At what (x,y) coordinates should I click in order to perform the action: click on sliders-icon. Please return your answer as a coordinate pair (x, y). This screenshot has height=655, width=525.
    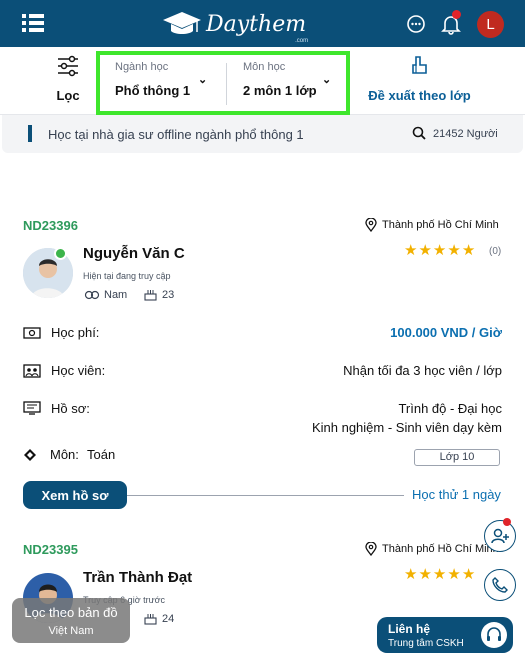
    Looking at the image, I should click on (68, 66).